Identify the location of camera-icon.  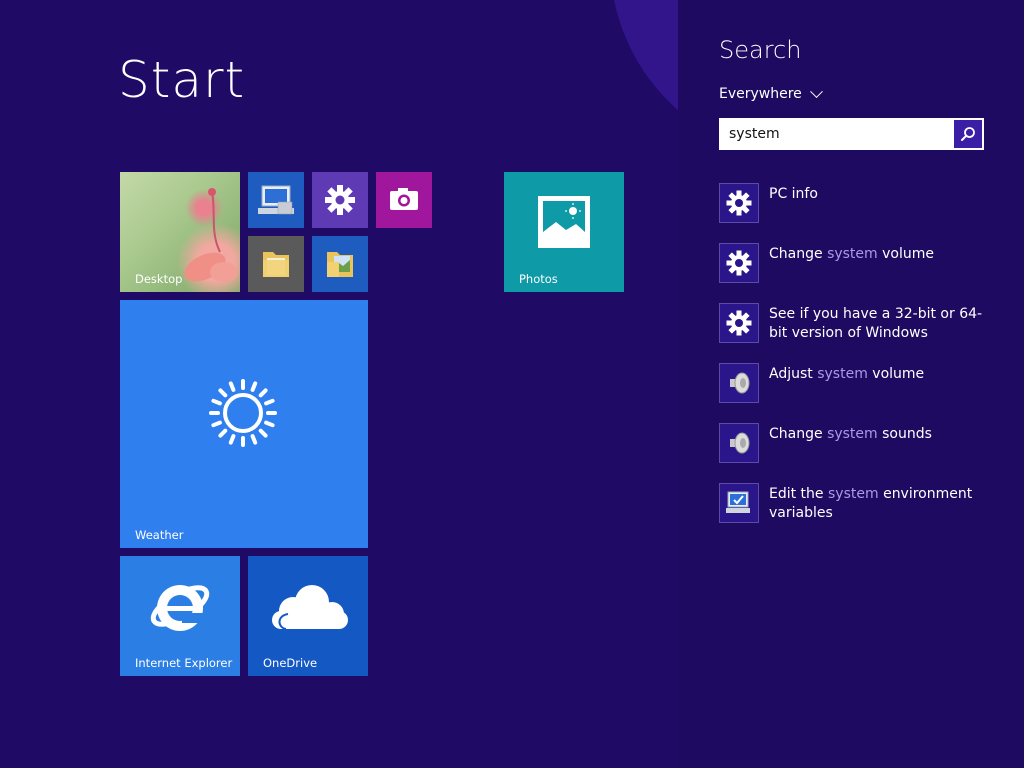
(404, 199).